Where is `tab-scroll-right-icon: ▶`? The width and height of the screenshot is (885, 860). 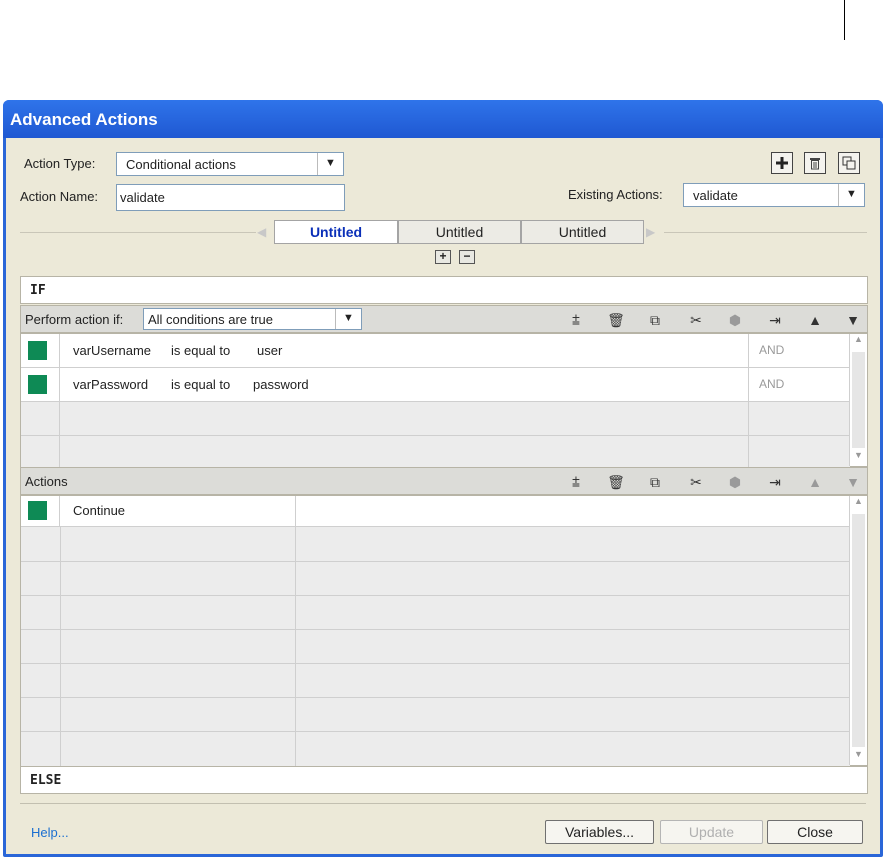
tab-scroll-right-icon: ▶ is located at coordinates (650, 232).